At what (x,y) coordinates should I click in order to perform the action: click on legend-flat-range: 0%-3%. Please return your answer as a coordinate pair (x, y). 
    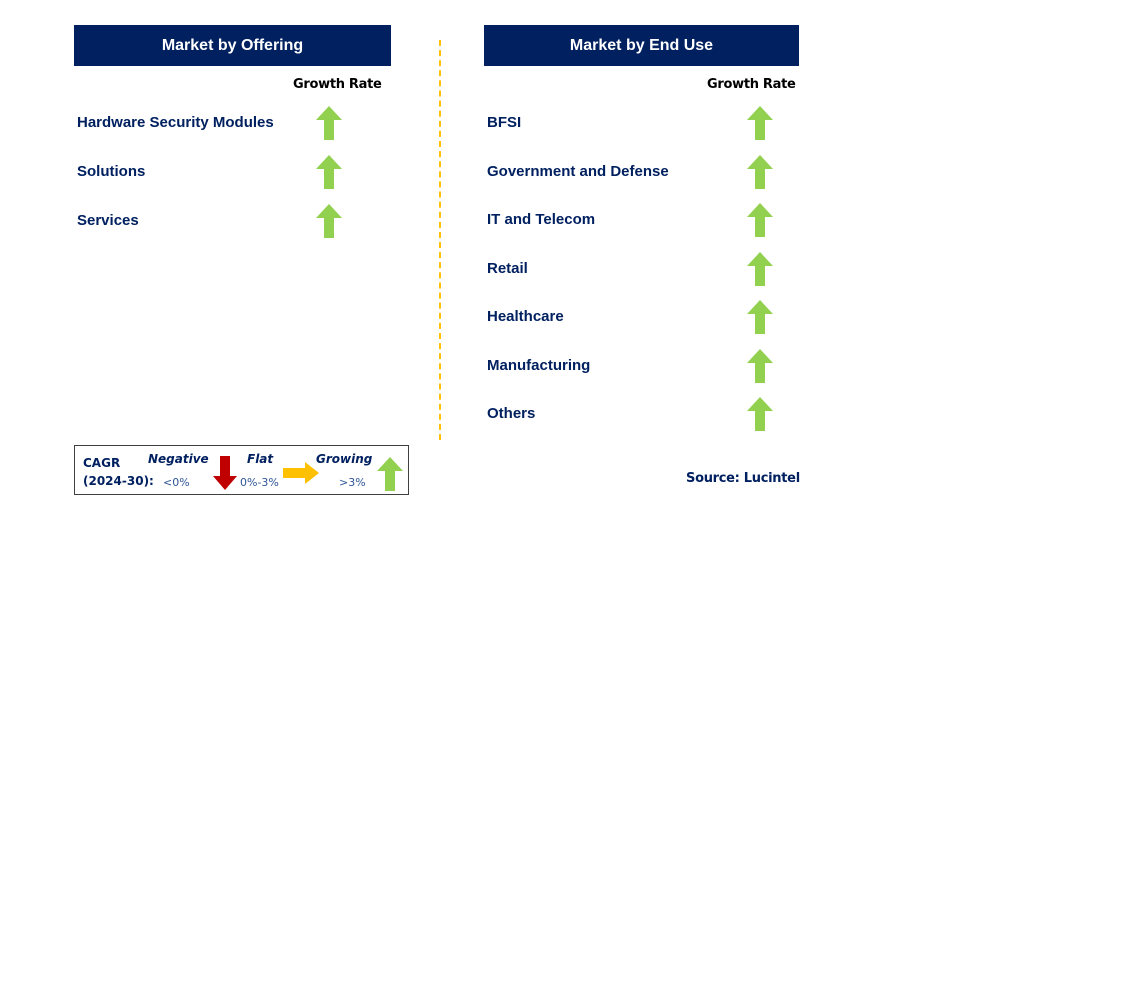
    Looking at the image, I should click on (259, 482).